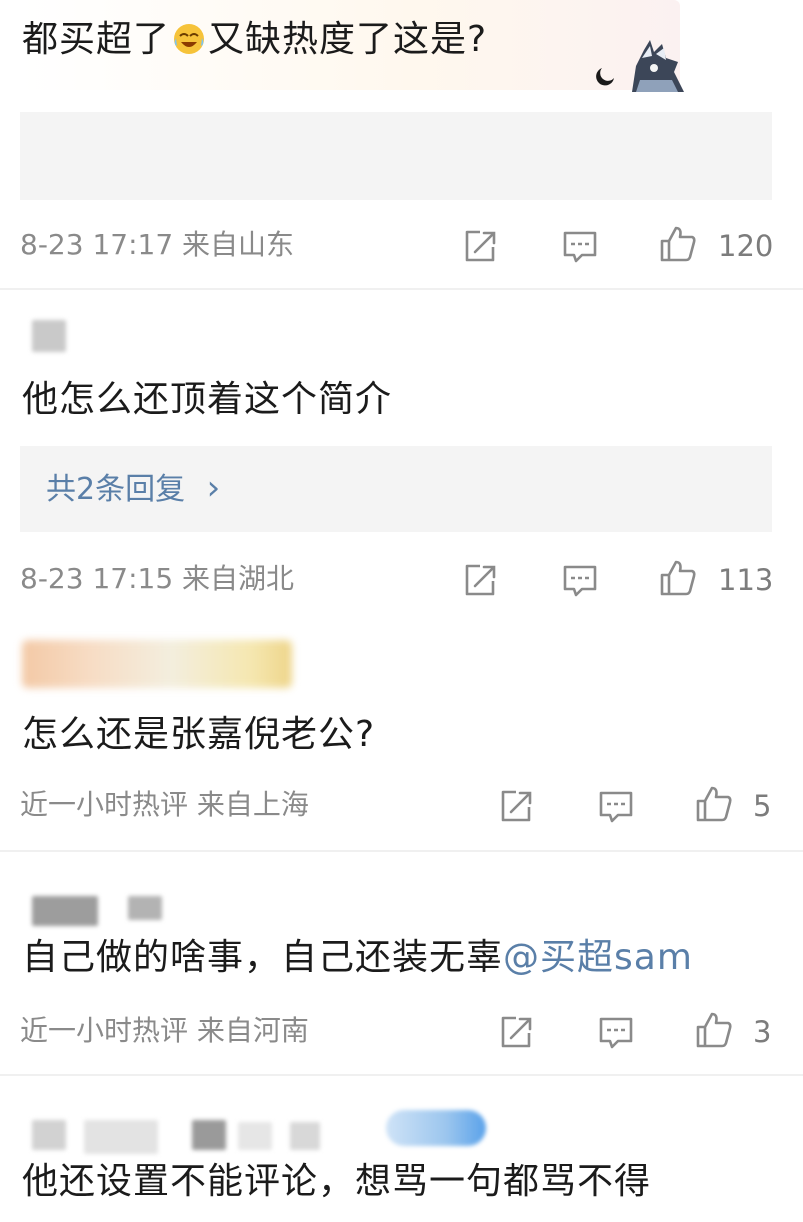  What do you see at coordinates (207, 399) in the screenshot?
I see `comment-text: 他怎么还顶着这个简介` at bounding box center [207, 399].